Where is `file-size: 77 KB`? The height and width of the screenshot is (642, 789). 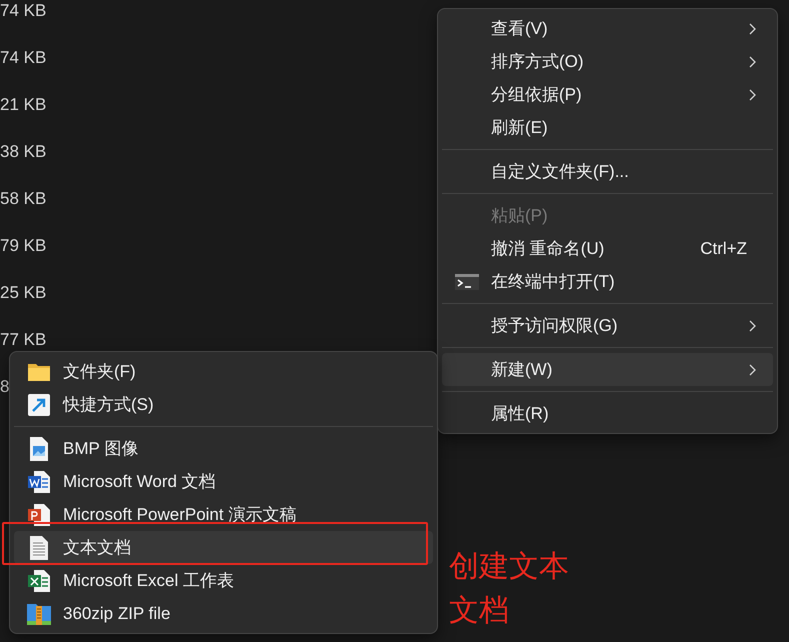 file-size: 77 KB is located at coordinates (23, 340).